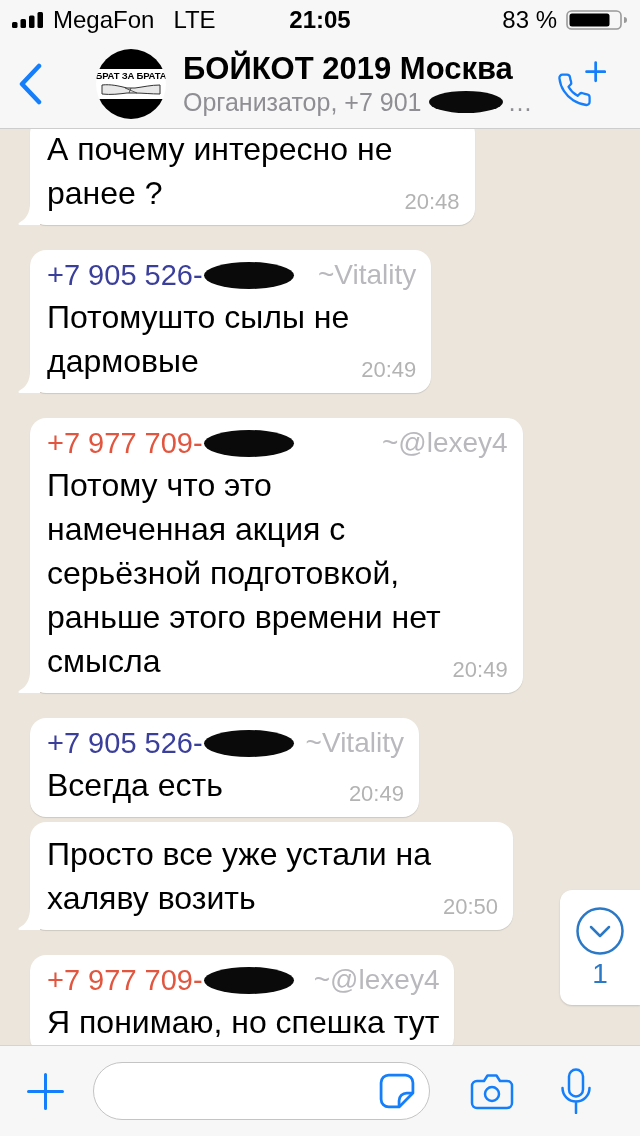 The height and width of the screenshot is (1136, 640). I want to click on message-text: Потомушто сылы не дармовые, so click(198, 339).